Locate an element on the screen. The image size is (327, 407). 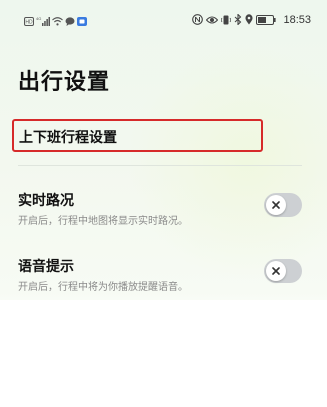
voice-prompt-title: 语音提示 is located at coordinates (46, 267).